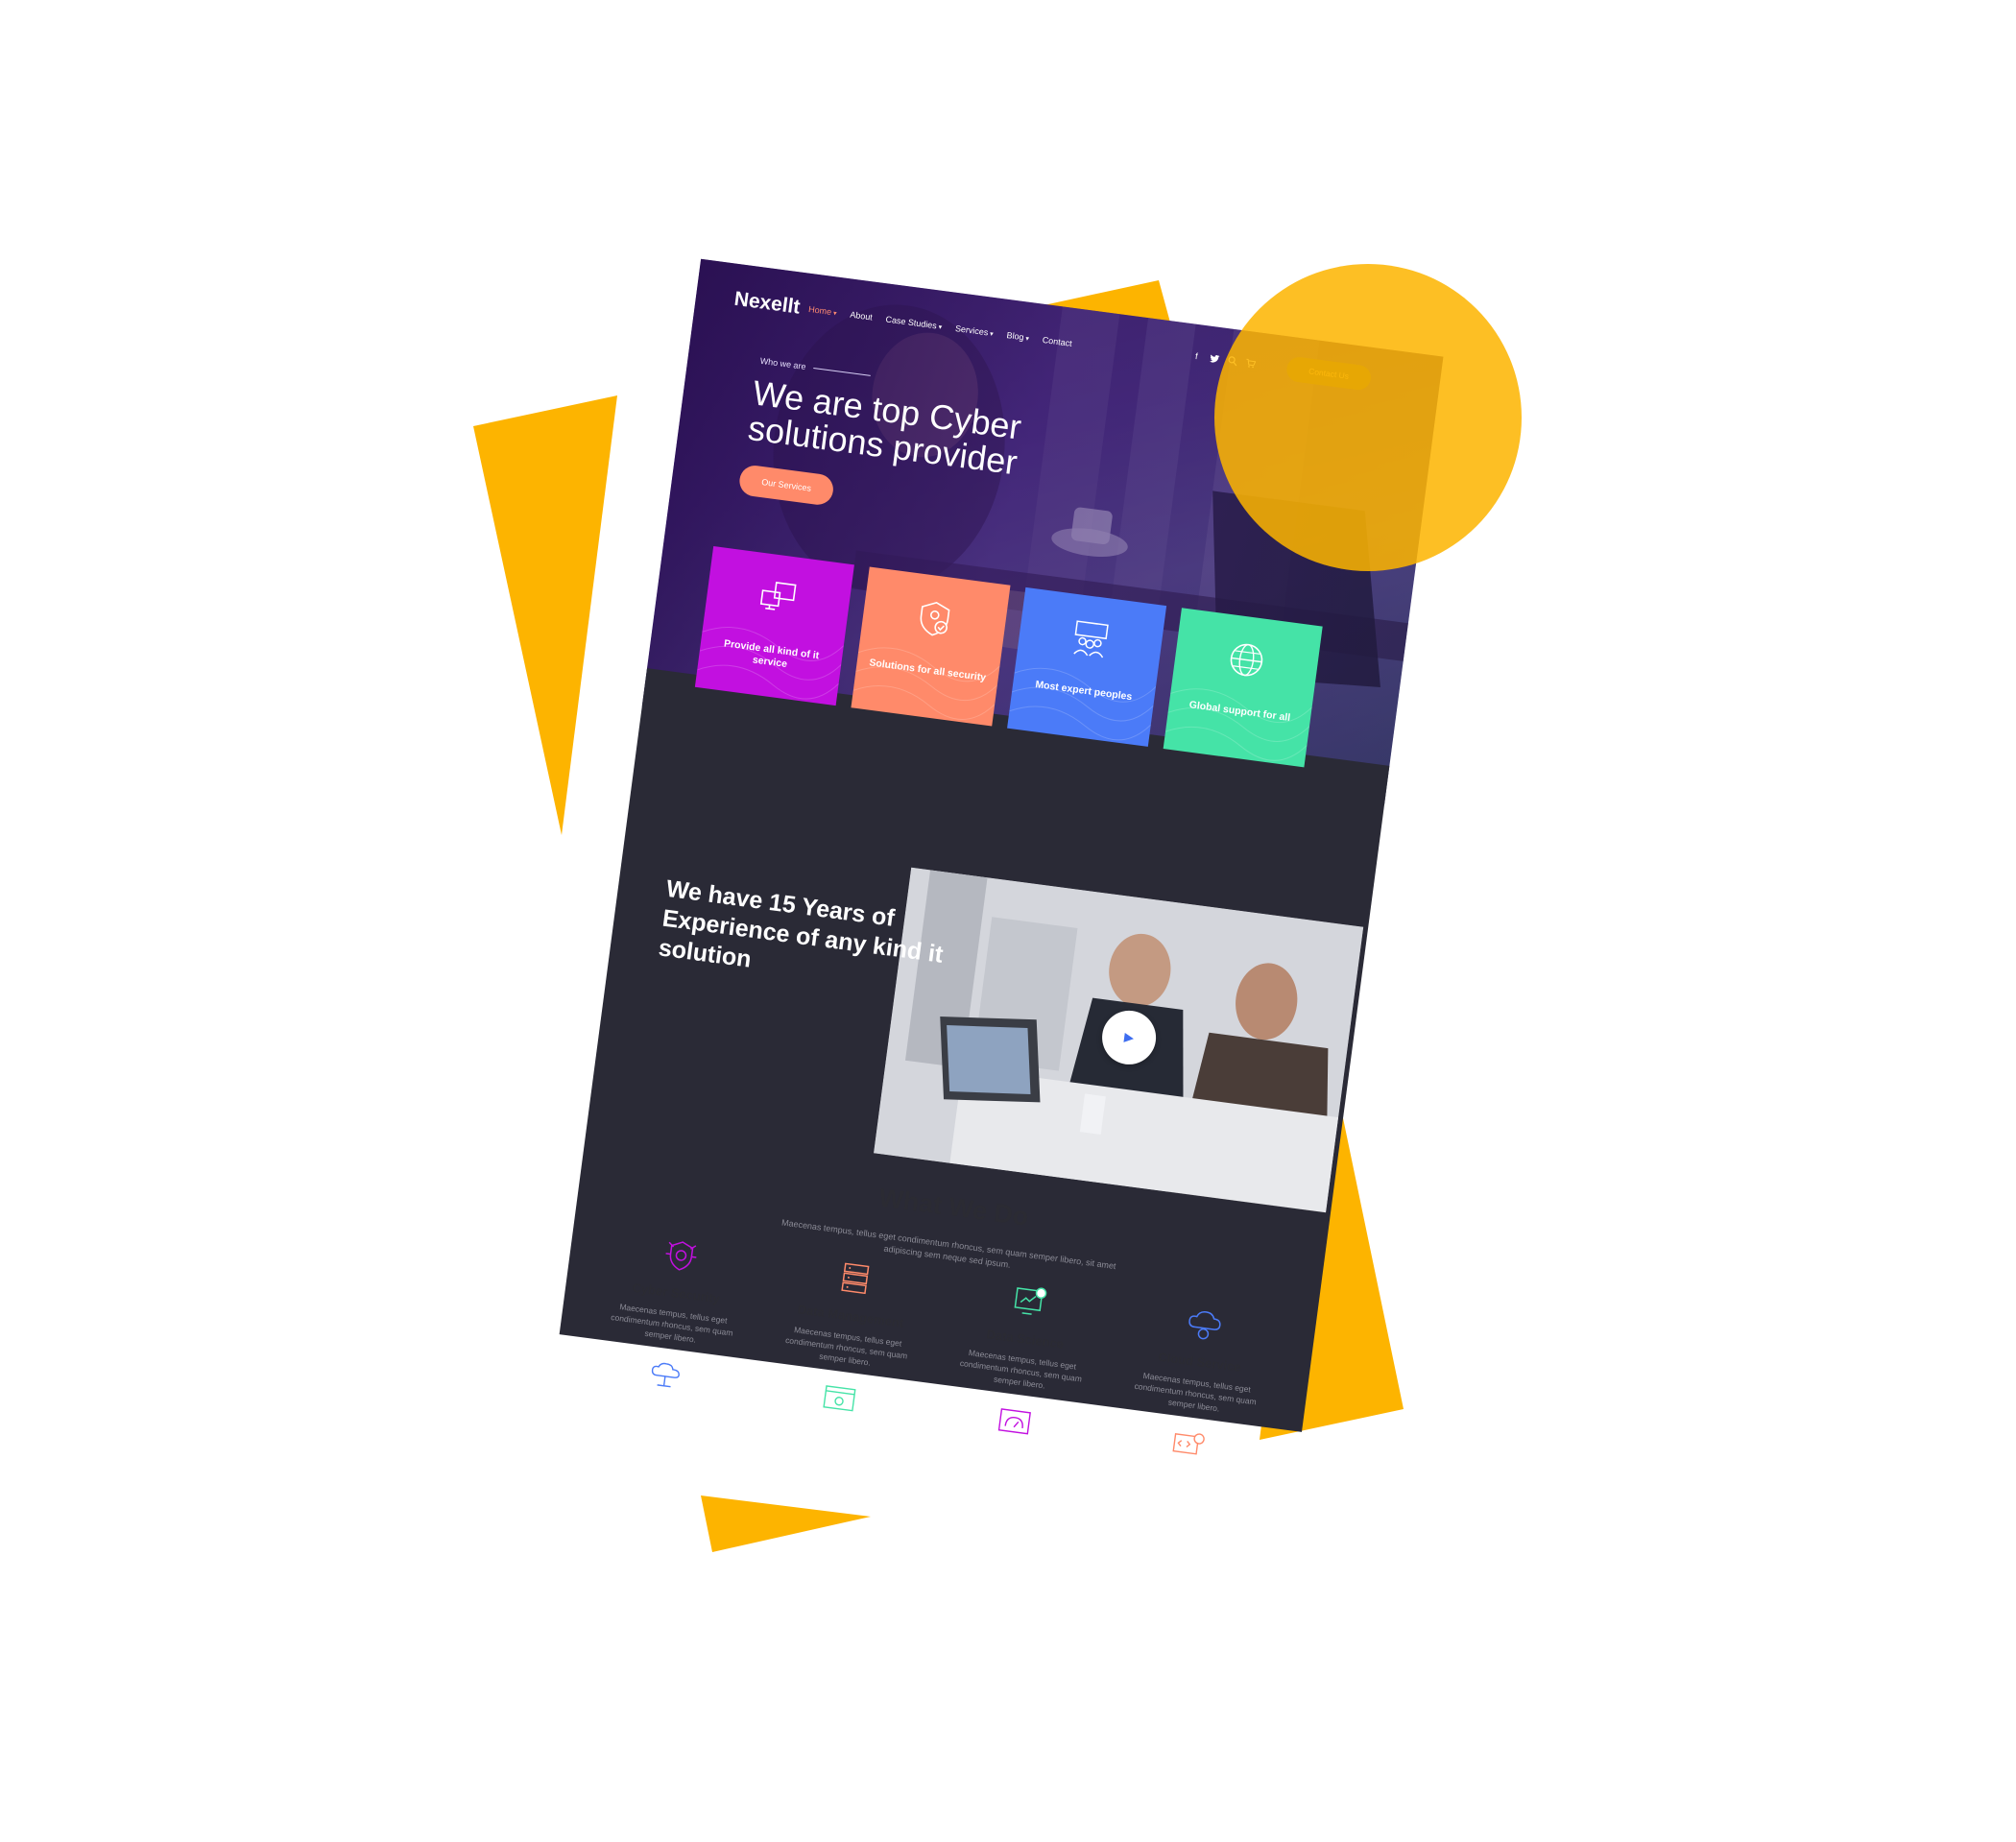 The width and height of the screenshot is (2016, 1842). What do you see at coordinates (778, 596) in the screenshot?
I see `computers-icon` at bounding box center [778, 596].